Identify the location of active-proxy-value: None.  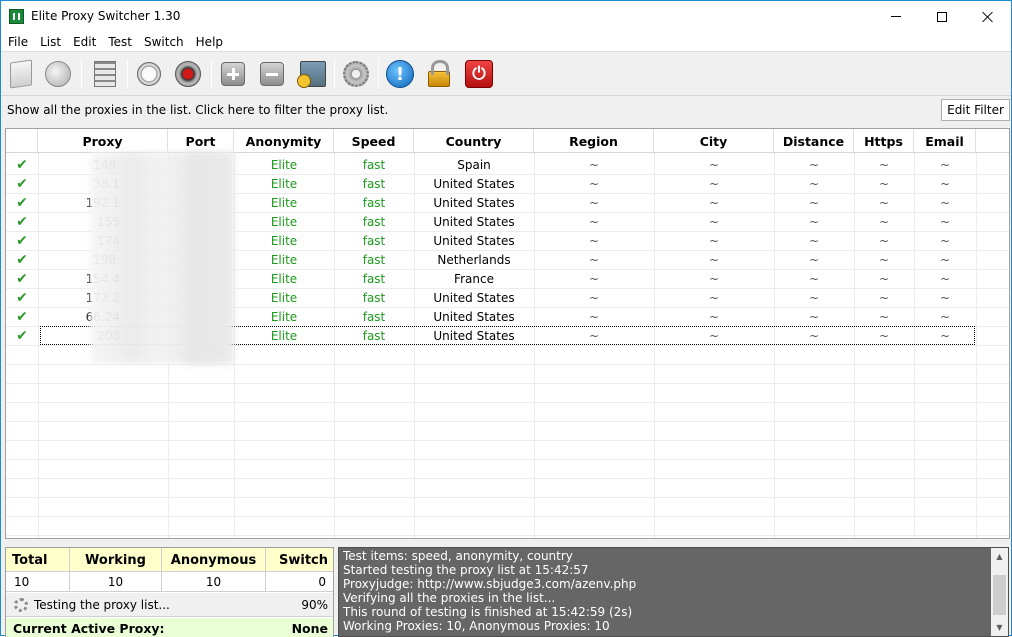
(309, 628).